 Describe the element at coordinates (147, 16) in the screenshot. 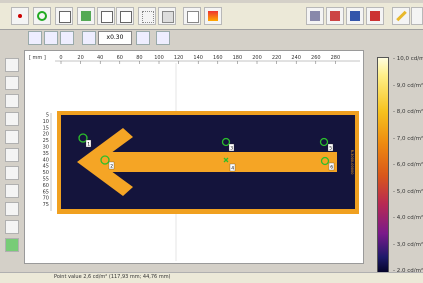

I see `grid-icon` at that location.